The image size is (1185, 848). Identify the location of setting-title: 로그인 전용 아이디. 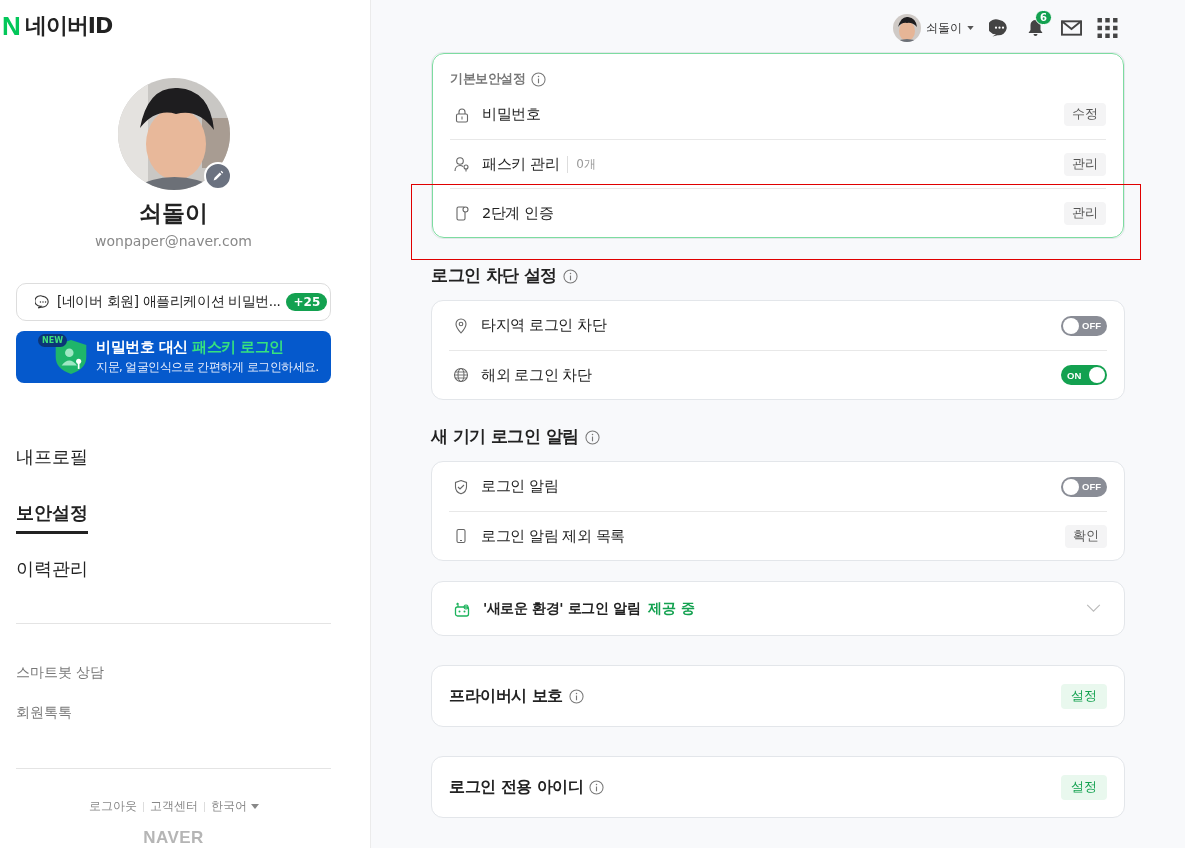
(516, 787).